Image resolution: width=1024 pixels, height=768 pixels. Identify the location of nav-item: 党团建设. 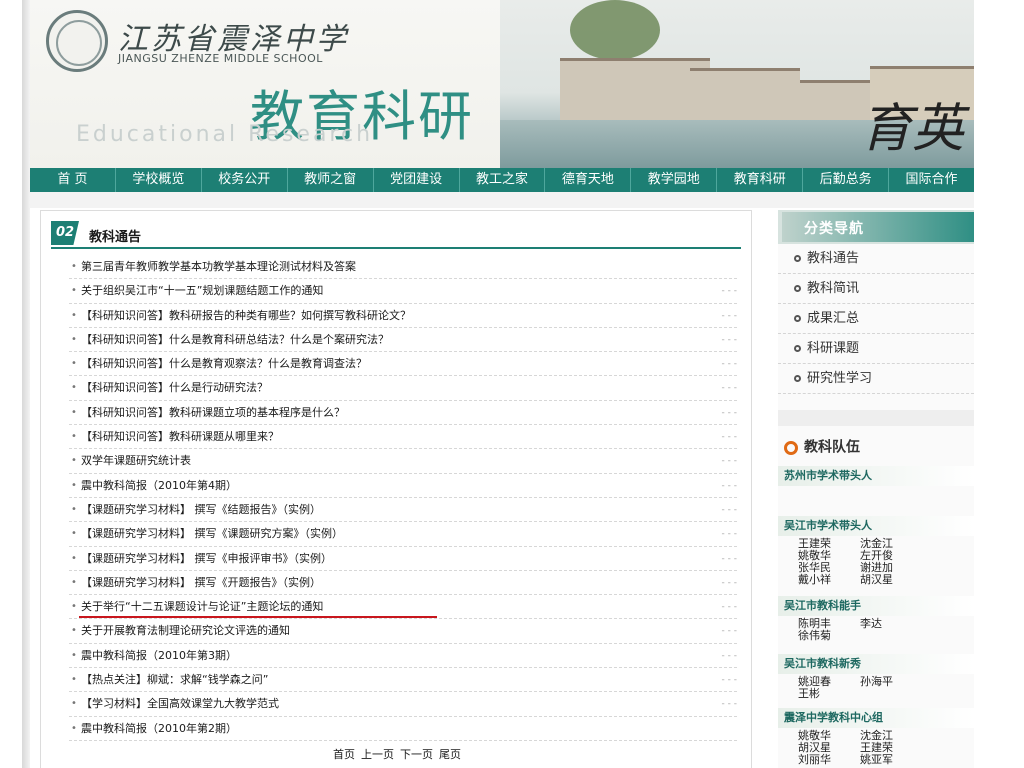
(417, 180).